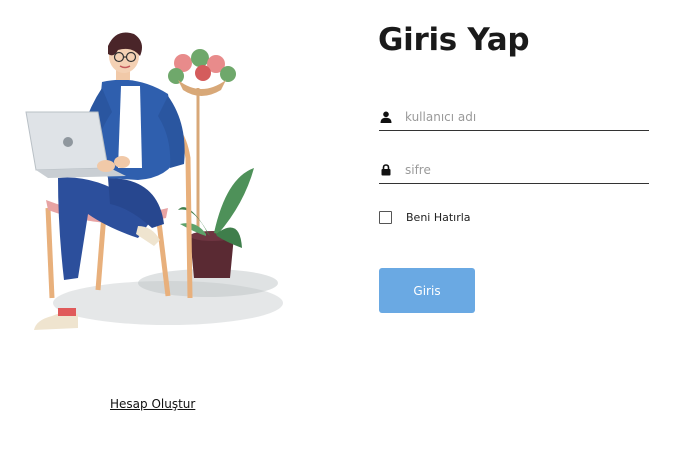 The height and width of the screenshot is (452, 673). Describe the element at coordinates (438, 217) in the screenshot. I see `remember-me-label: Beni Hatırla` at that location.